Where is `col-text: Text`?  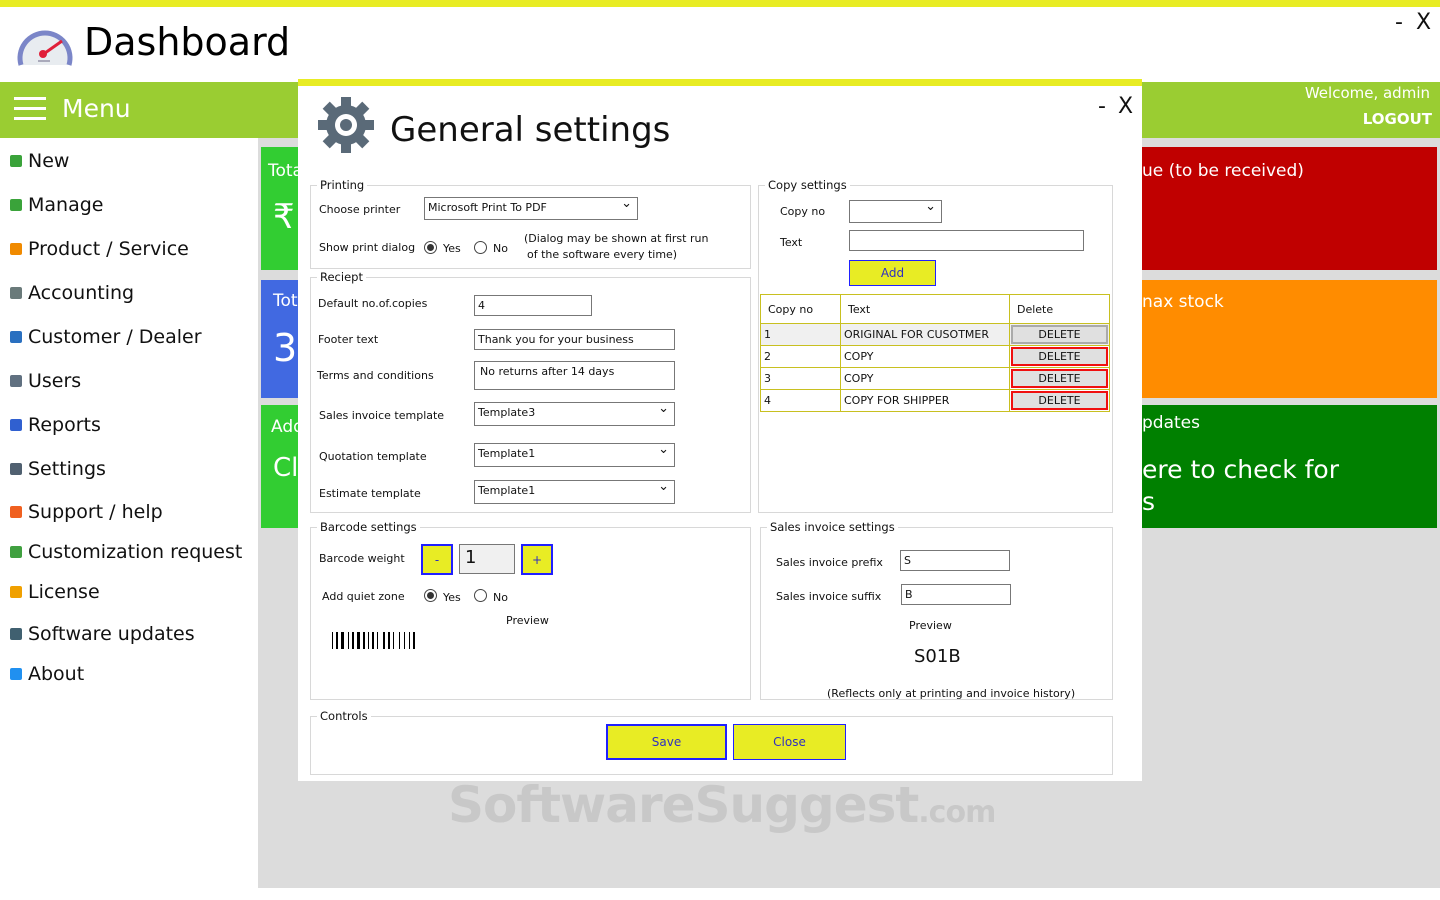 col-text: Text is located at coordinates (925, 309).